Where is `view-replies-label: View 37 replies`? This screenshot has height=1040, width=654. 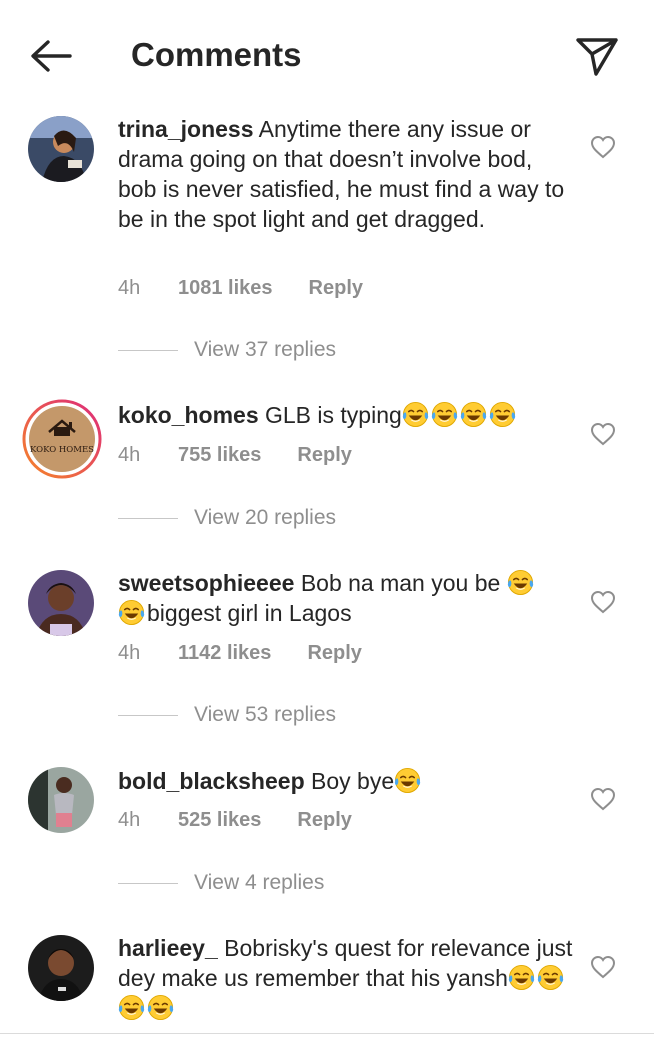 view-replies-label: View 37 replies is located at coordinates (265, 349).